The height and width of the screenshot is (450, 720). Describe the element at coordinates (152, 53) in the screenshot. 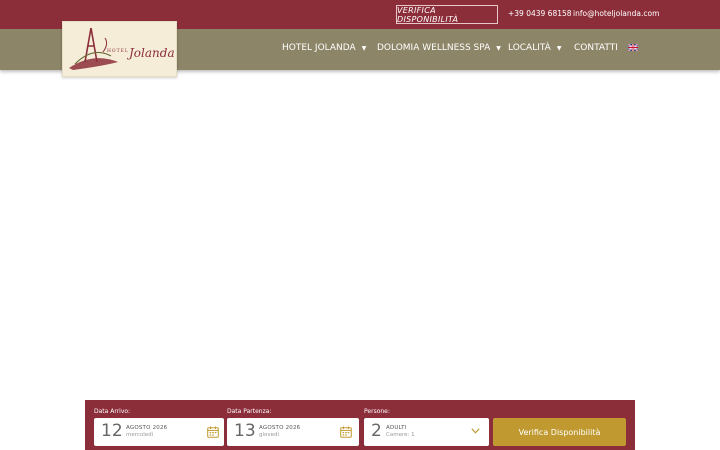

I see `logo-name-text: Jolanda` at that location.